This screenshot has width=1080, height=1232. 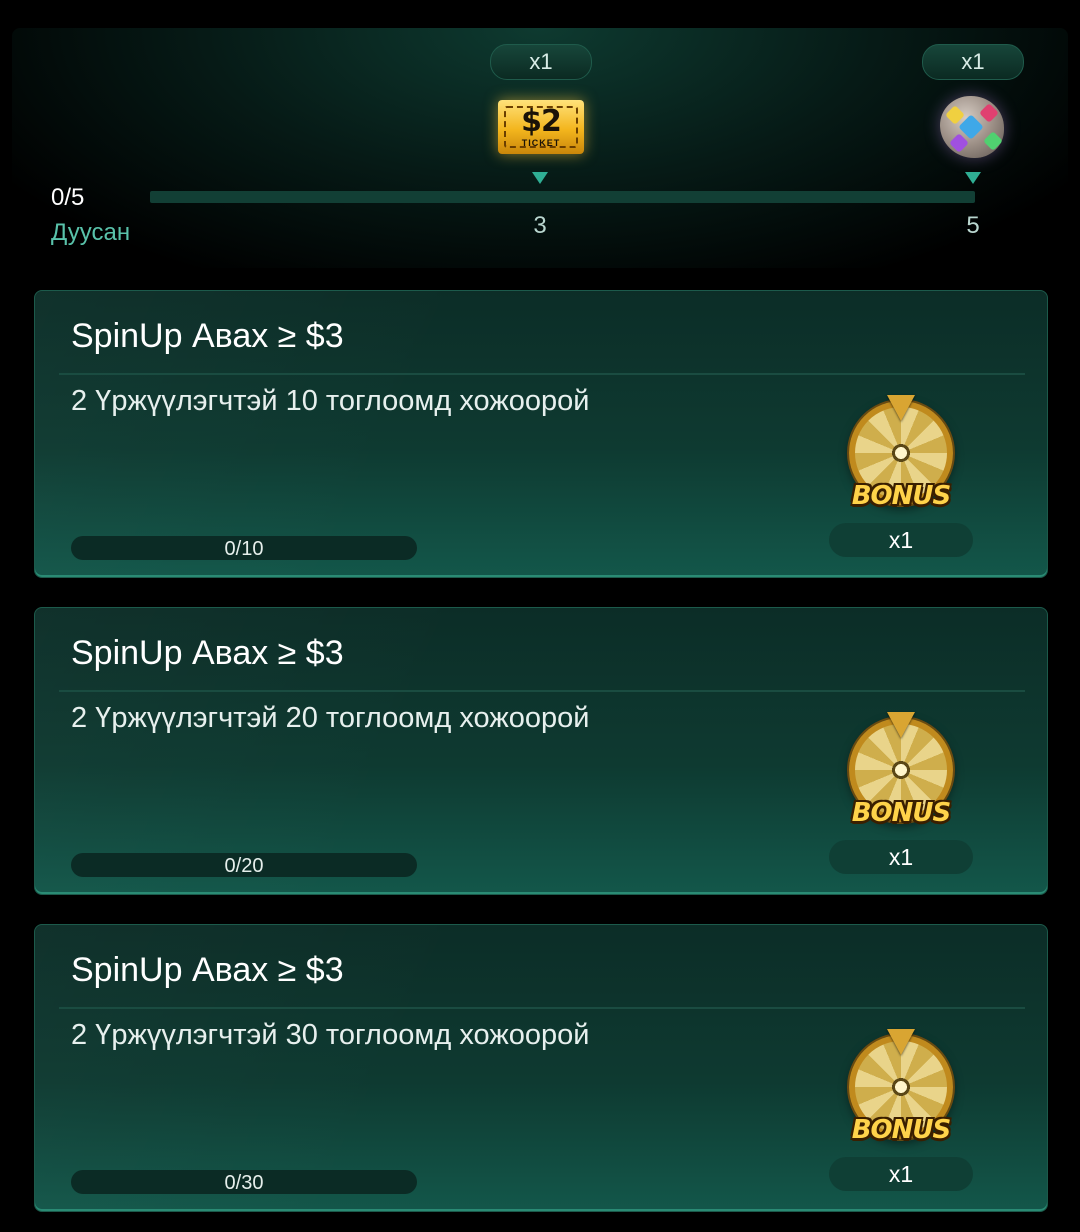 What do you see at coordinates (330, 1035) in the screenshot?
I see `task-description: 2 Үржүүлэгчтэй 30 тоглоомд хожоорой` at bounding box center [330, 1035].